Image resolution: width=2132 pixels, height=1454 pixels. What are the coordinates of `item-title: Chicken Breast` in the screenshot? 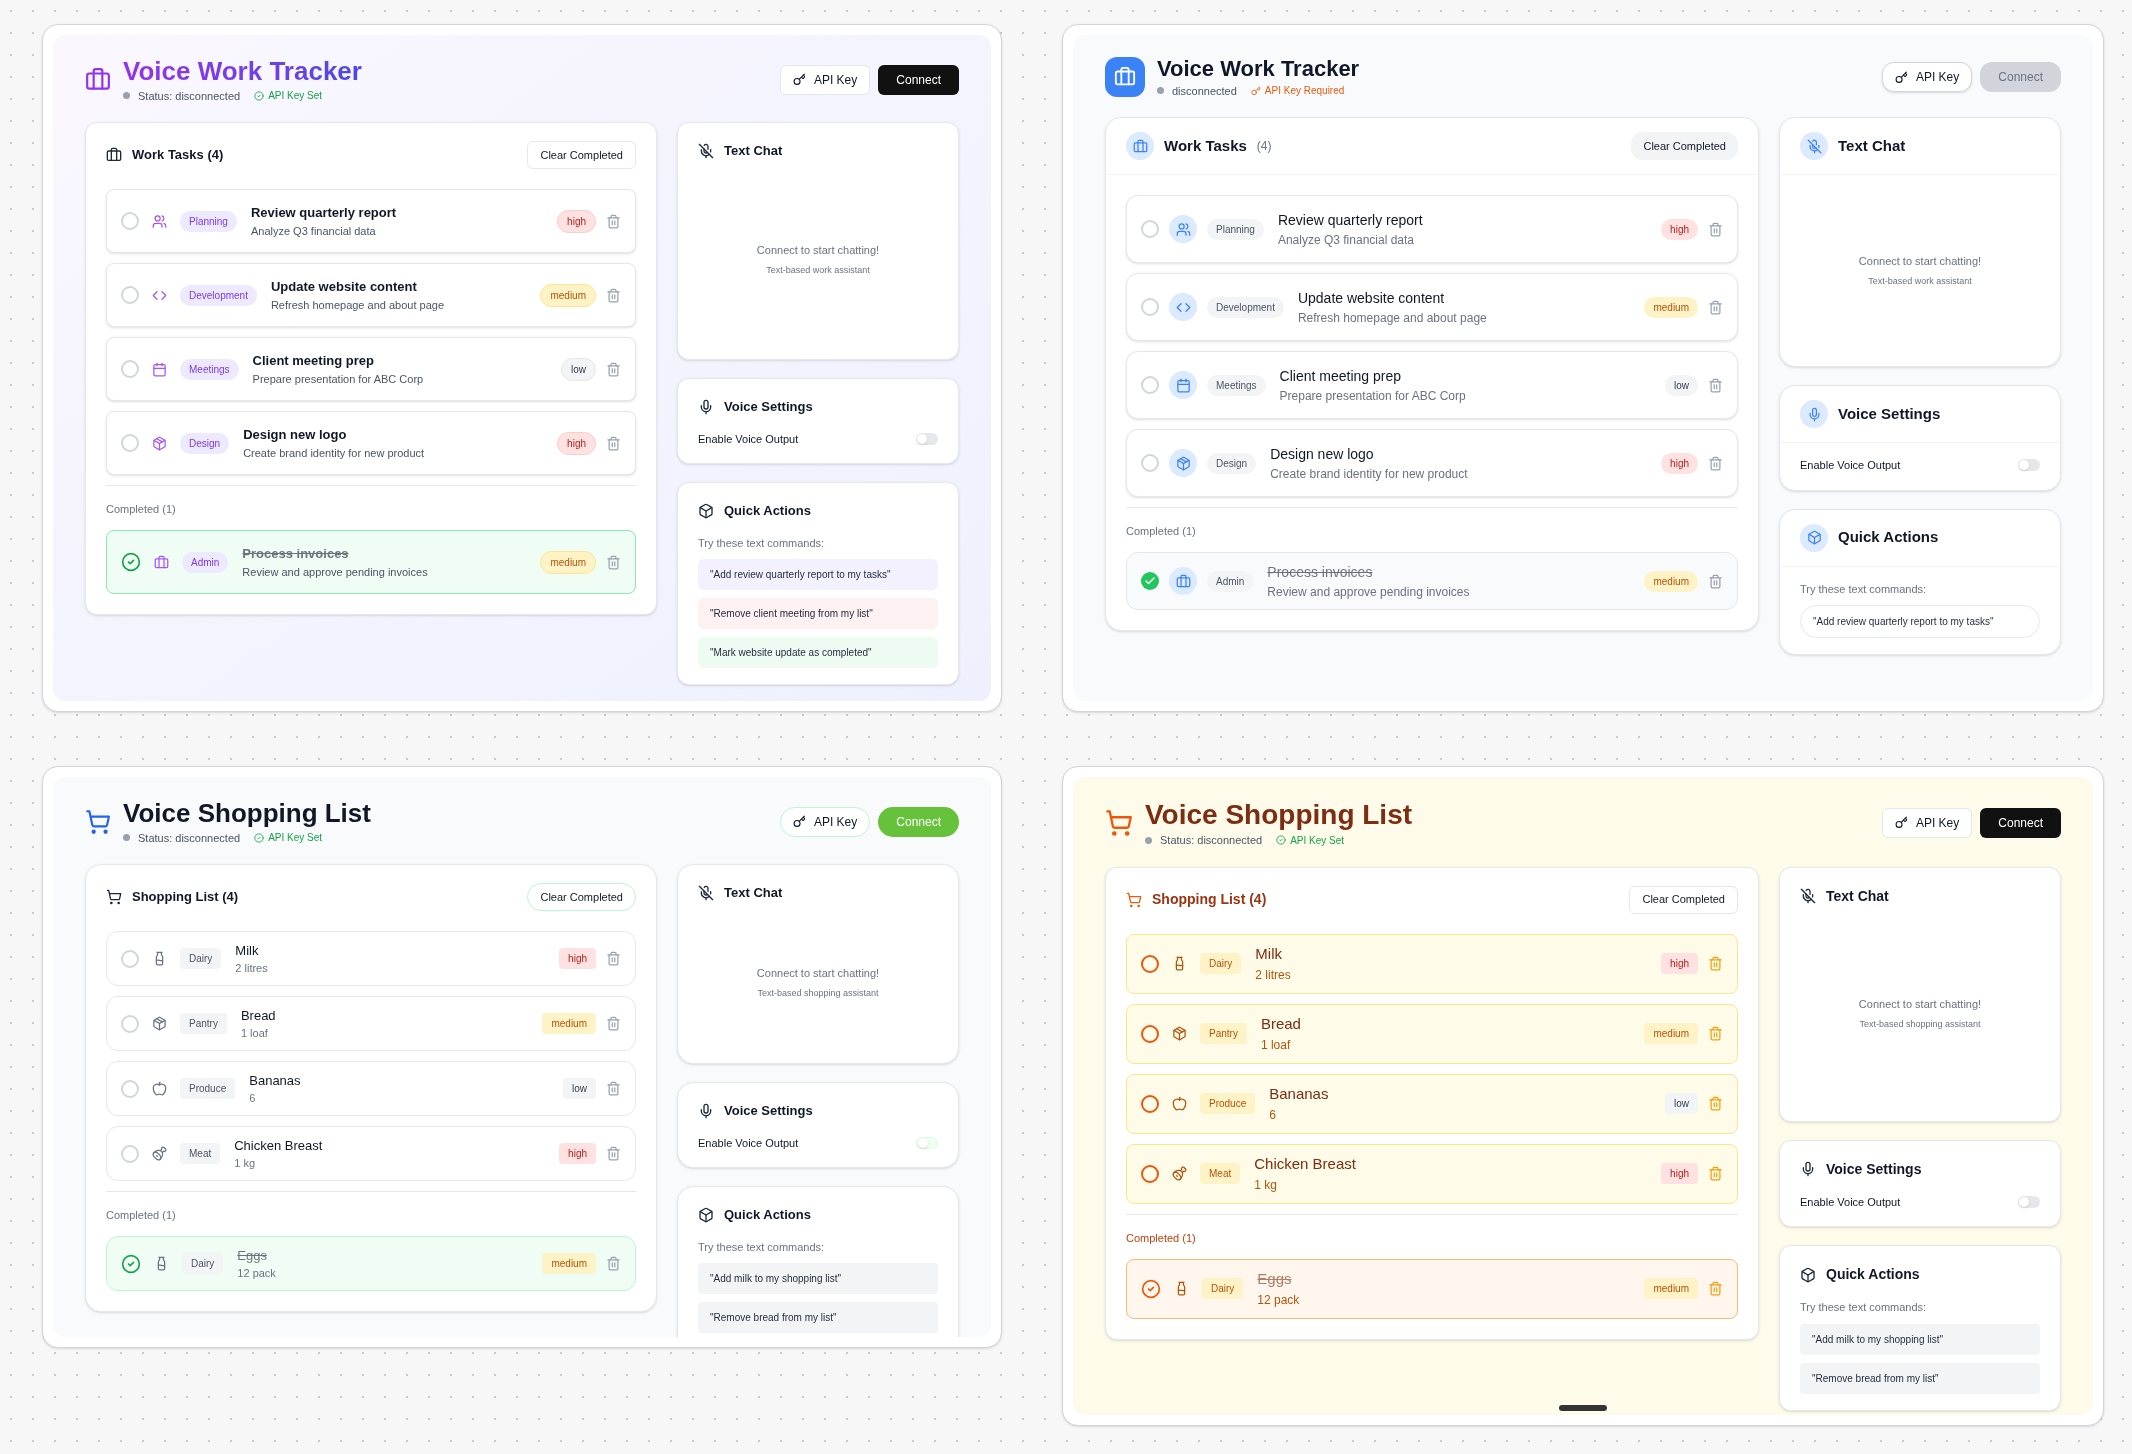 It's located at (1305, 1164).